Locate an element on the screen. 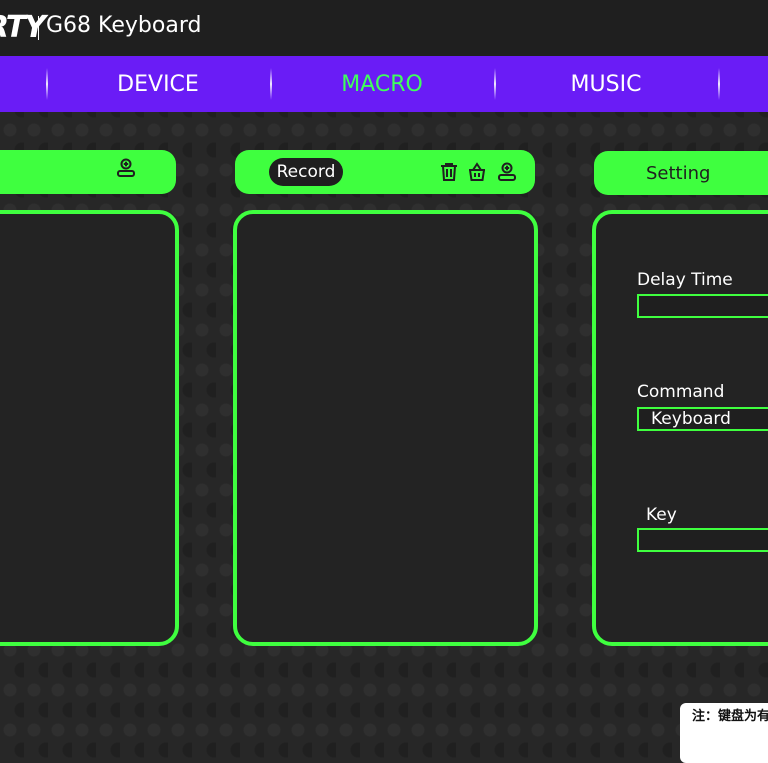 Image resolution: width=768 pixels, height=763 pixels. tab-music: MUSIC is located at coordinates (606, 84).